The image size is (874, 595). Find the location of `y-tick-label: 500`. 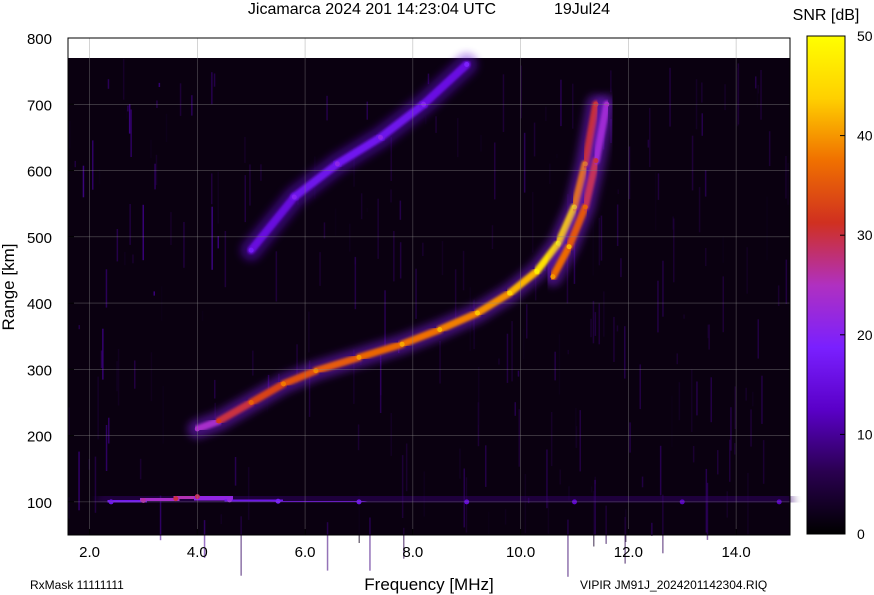

y-tick-label: 500 is located at coordinates (39, 238).